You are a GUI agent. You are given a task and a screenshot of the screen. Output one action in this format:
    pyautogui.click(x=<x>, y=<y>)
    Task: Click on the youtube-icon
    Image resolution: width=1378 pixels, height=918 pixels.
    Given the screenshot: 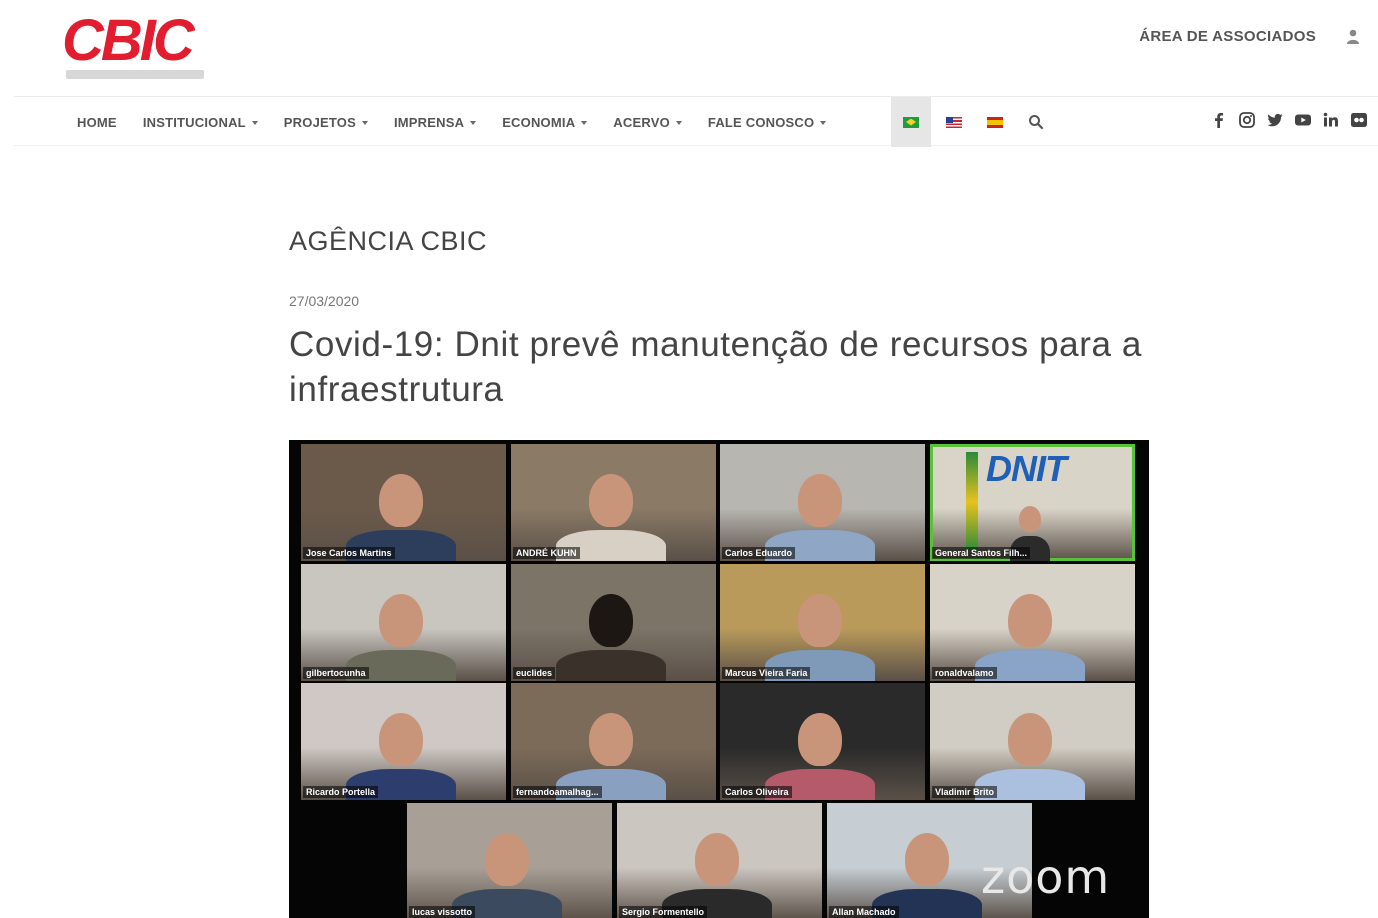 What is the action you would take?
    pyautogui.click(x=1303, y=120)
    